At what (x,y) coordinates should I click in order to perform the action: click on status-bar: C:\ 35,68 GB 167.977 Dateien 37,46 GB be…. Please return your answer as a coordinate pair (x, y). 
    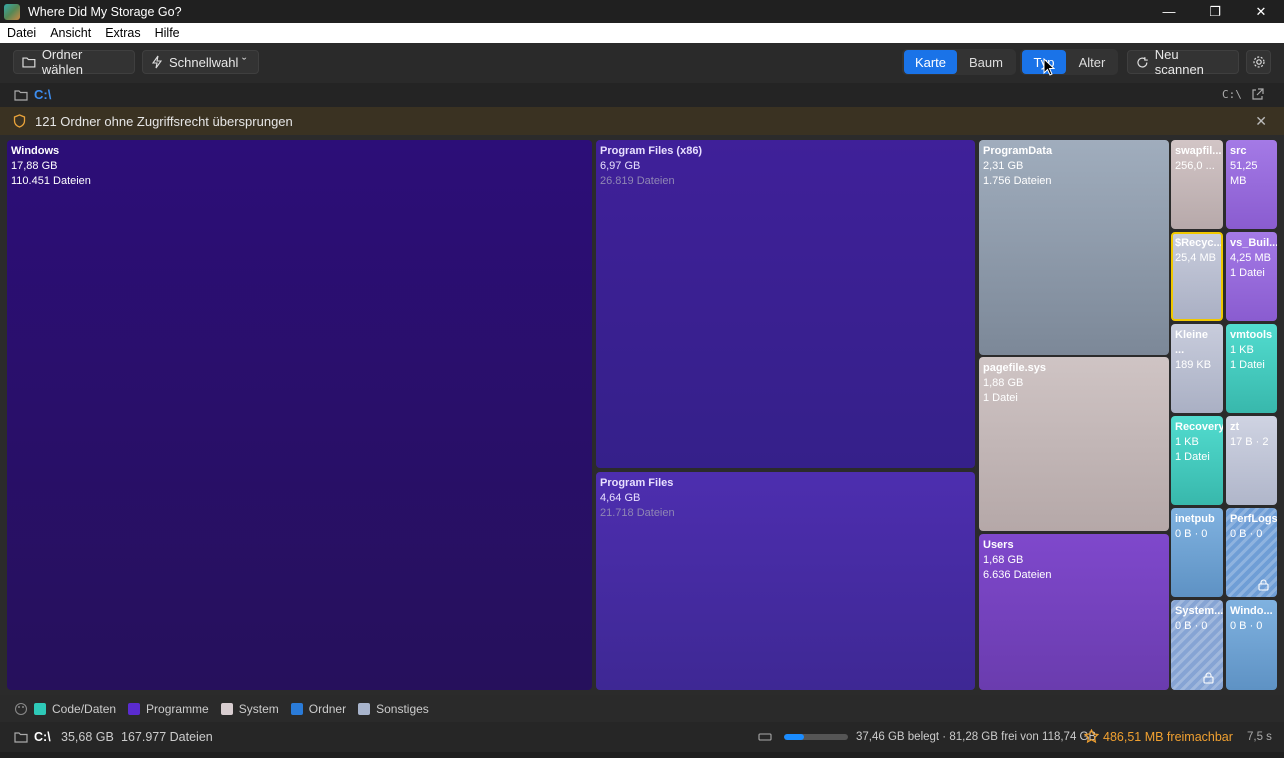
    Looking at the image, I should click on (642, 737).